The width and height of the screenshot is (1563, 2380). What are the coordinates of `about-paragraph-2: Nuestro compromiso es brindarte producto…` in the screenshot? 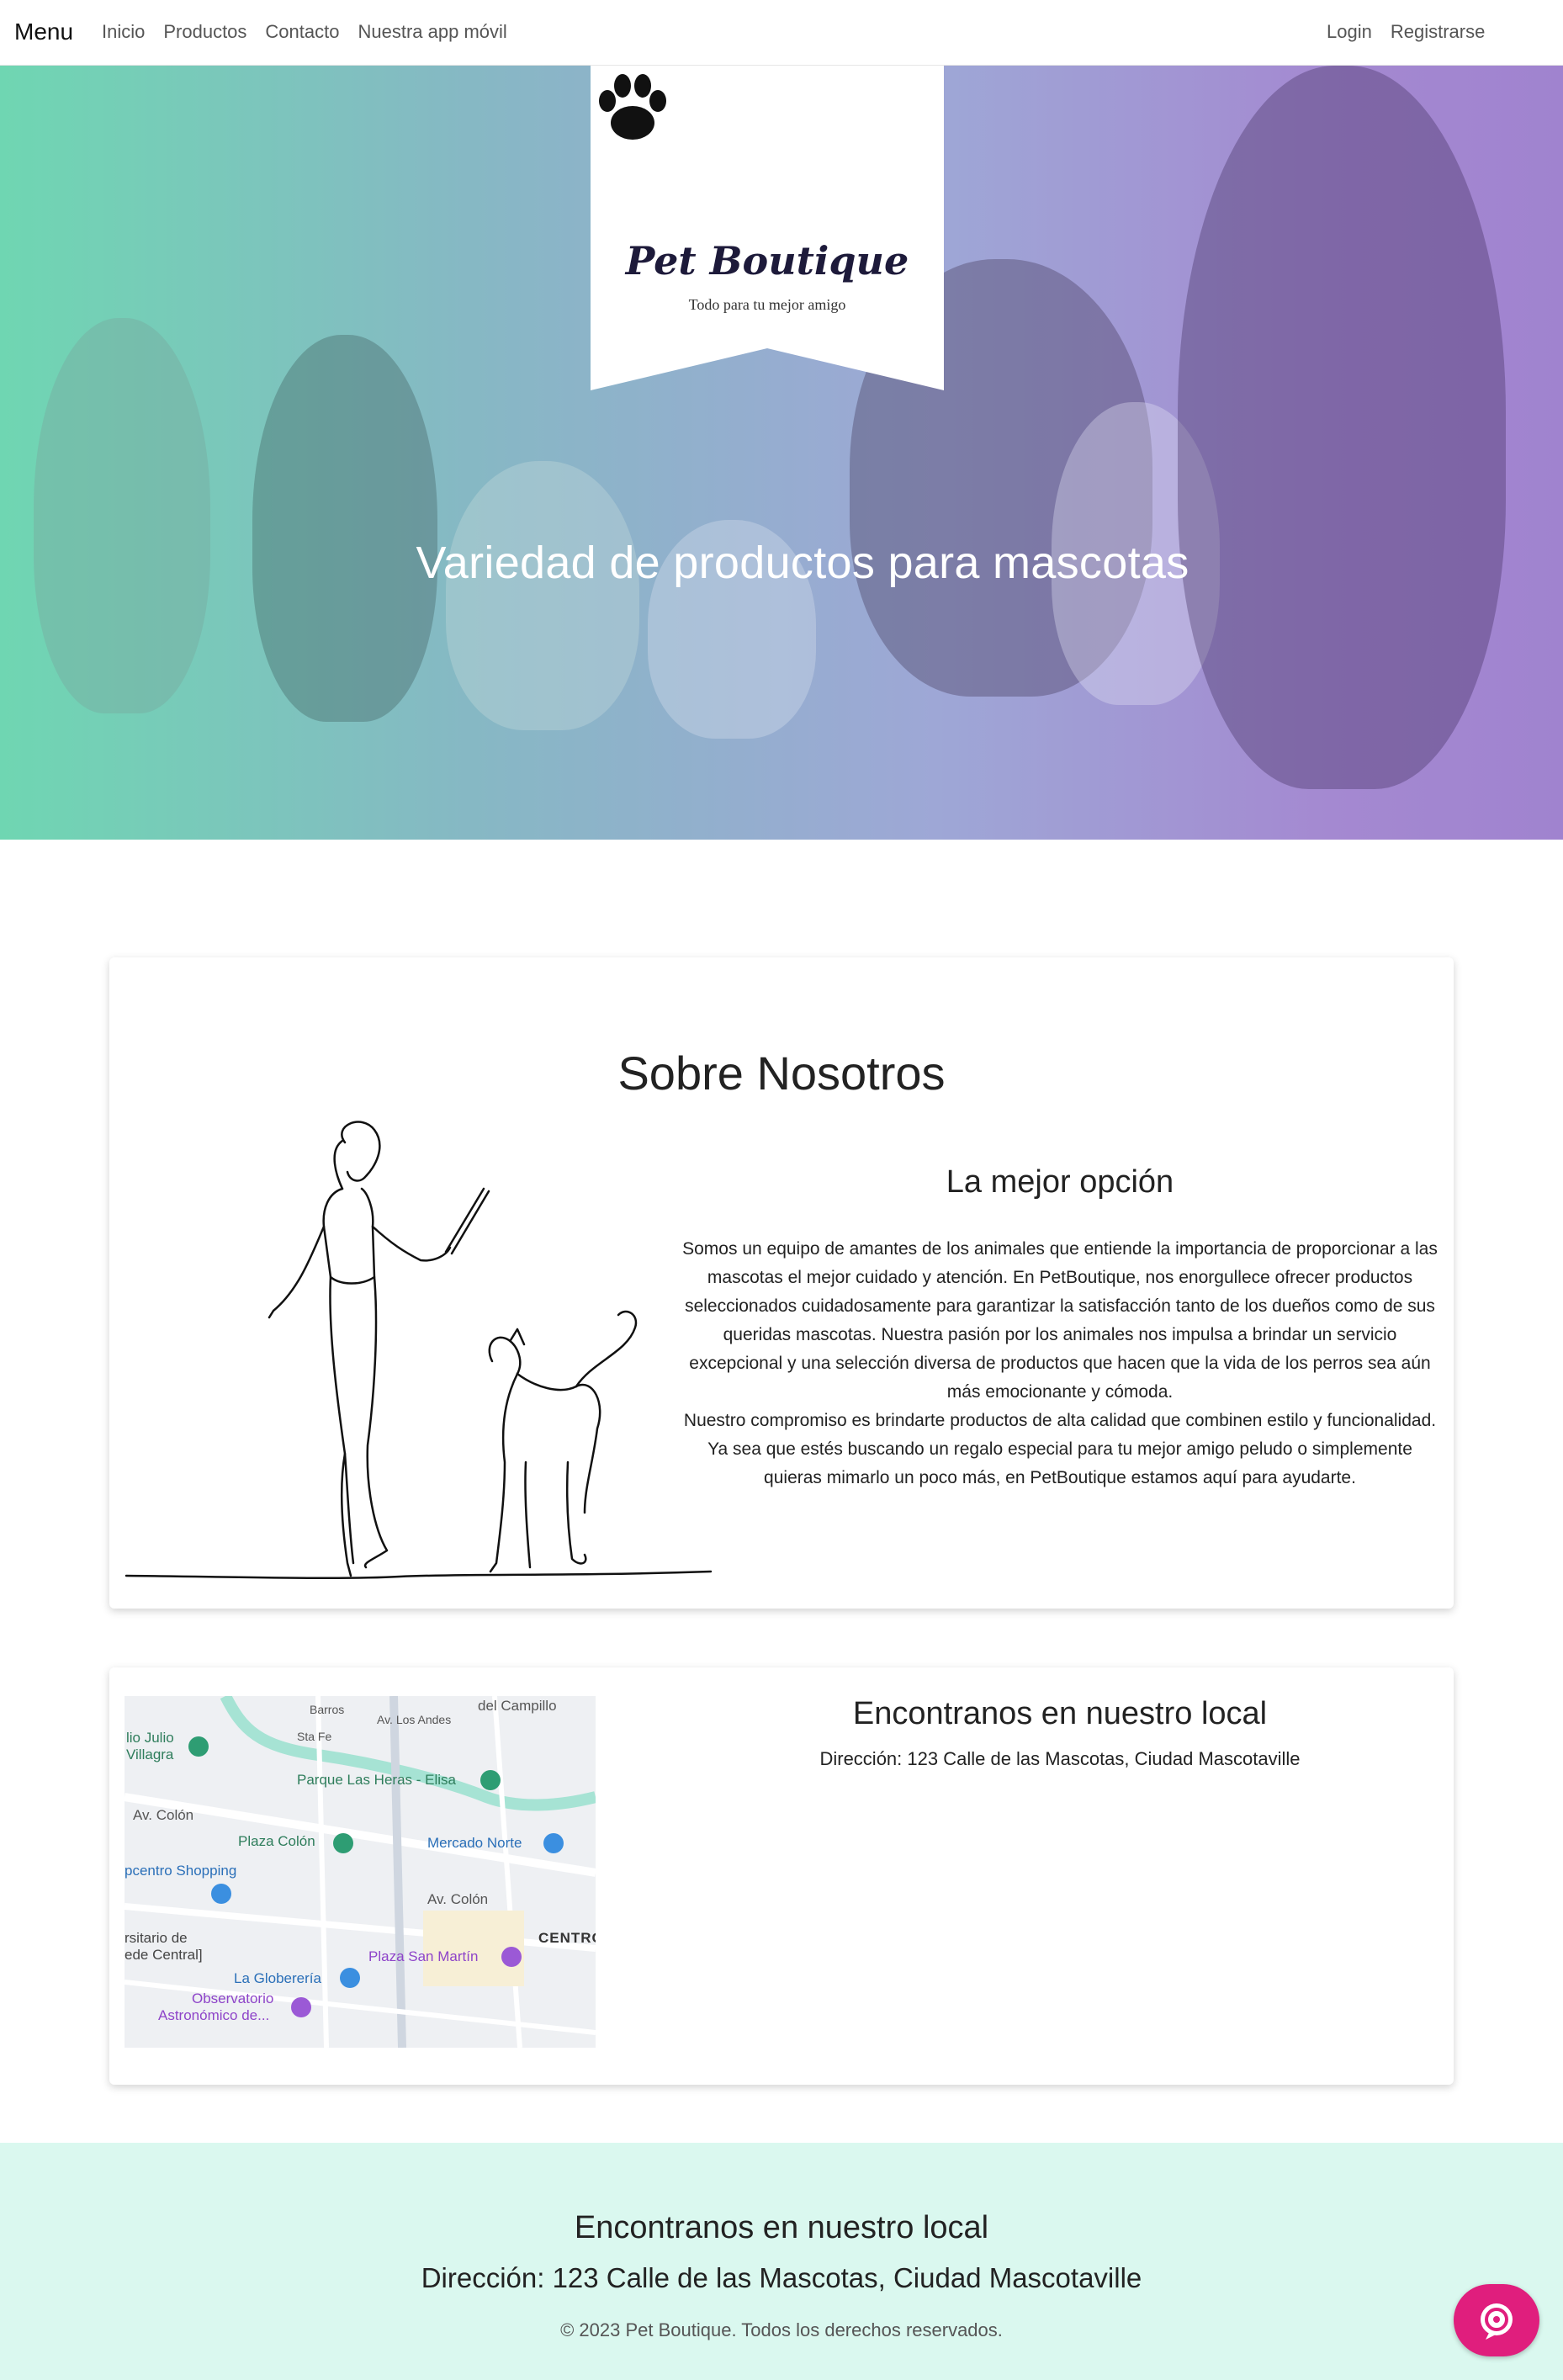 It's located at (1060, 1449).